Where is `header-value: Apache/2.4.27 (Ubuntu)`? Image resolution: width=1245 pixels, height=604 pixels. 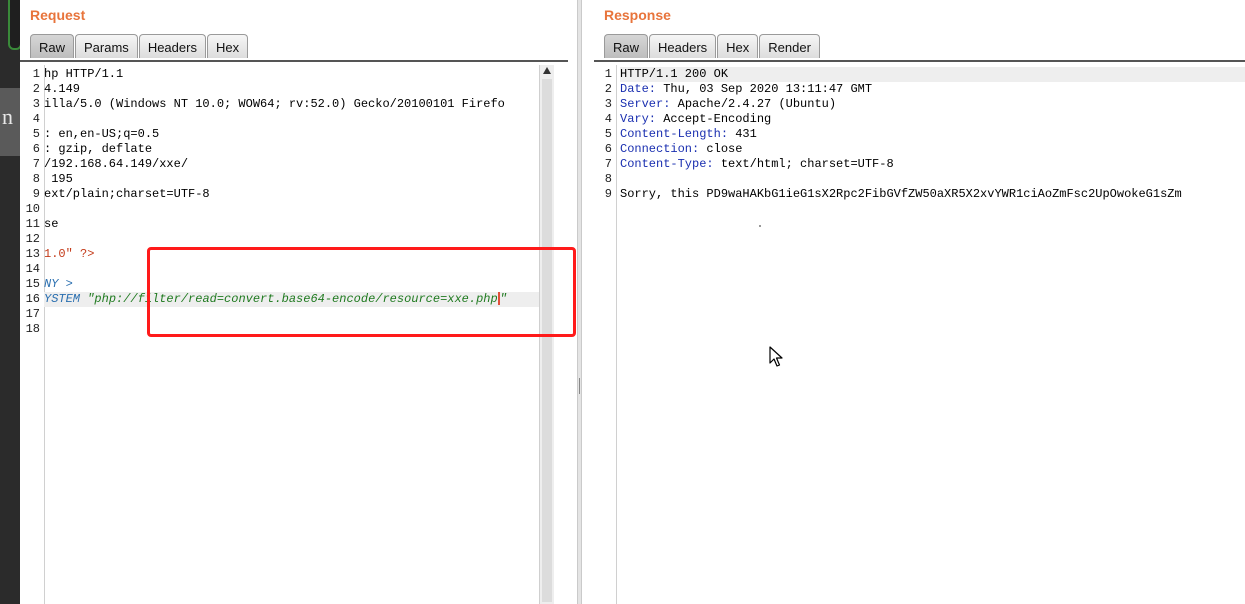
header-value: Apache/2.4.27 (Ubuntu) is located at coordinates (753, 104).